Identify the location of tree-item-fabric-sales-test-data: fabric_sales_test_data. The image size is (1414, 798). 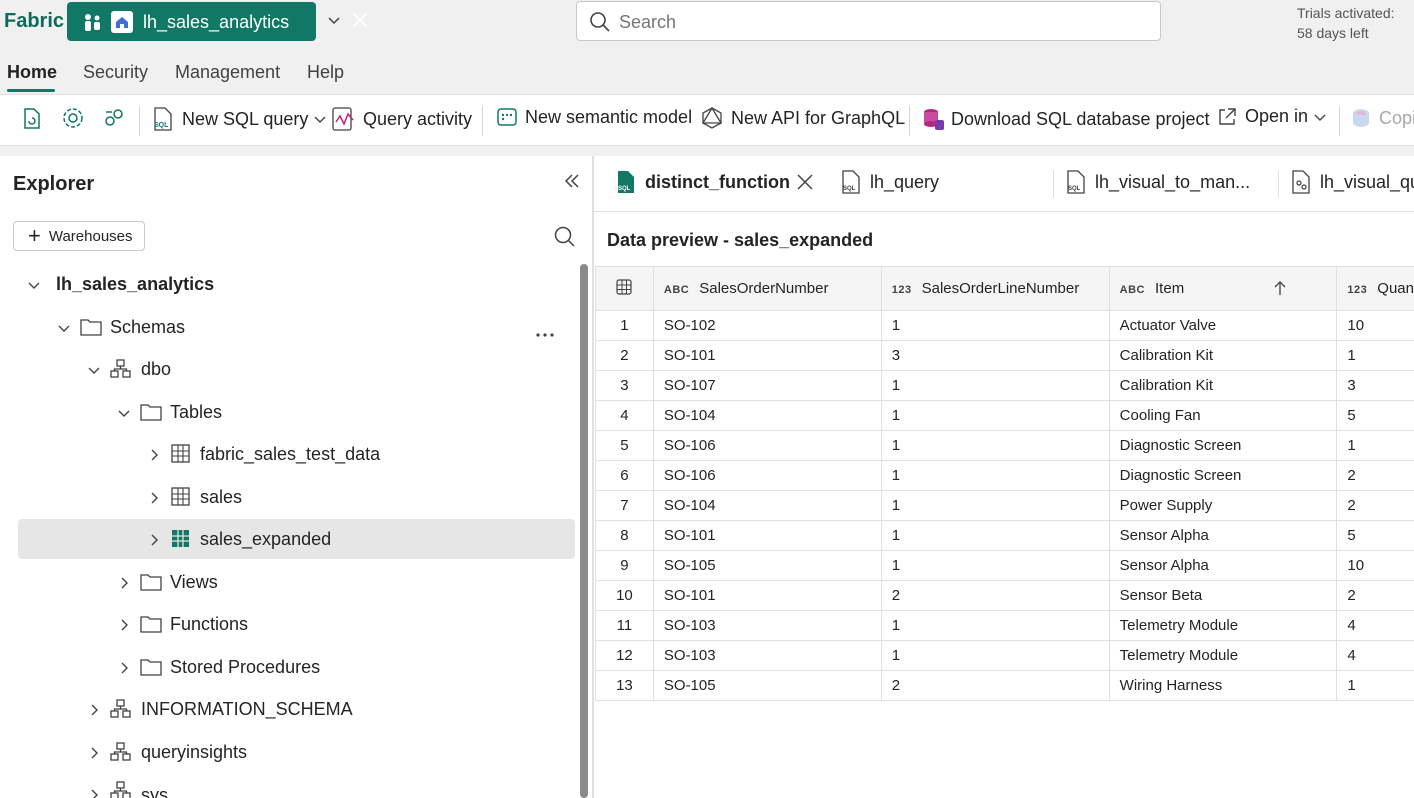
(288, 455).